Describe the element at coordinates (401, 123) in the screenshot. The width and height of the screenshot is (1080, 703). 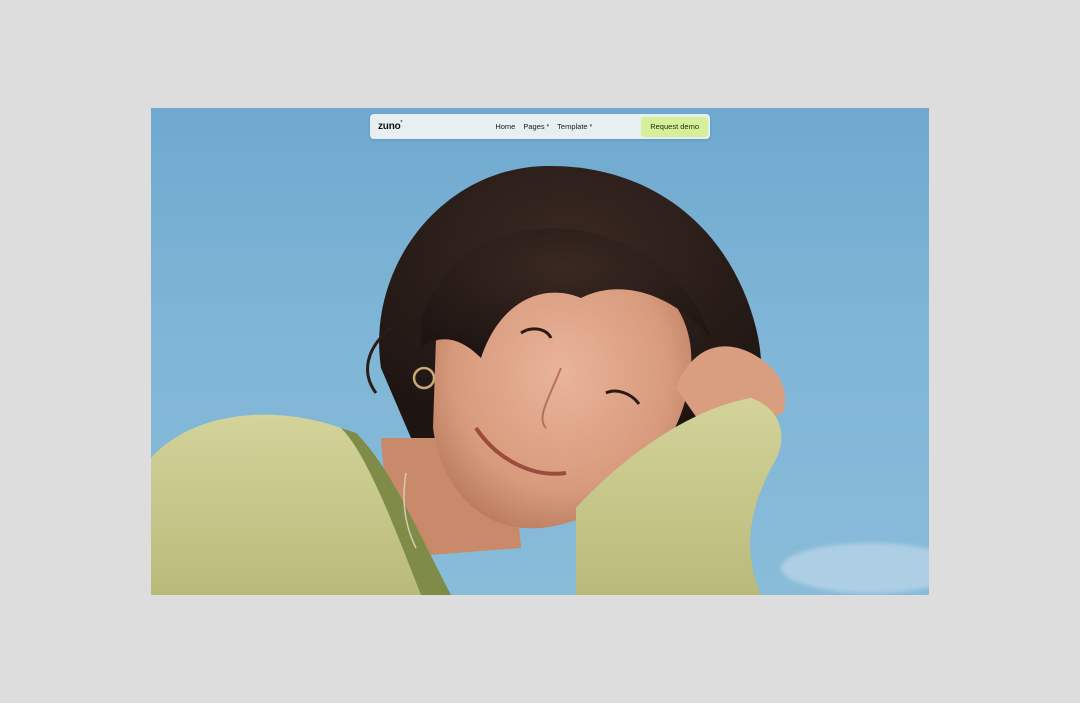
I see `logo-mark: °` at that location.